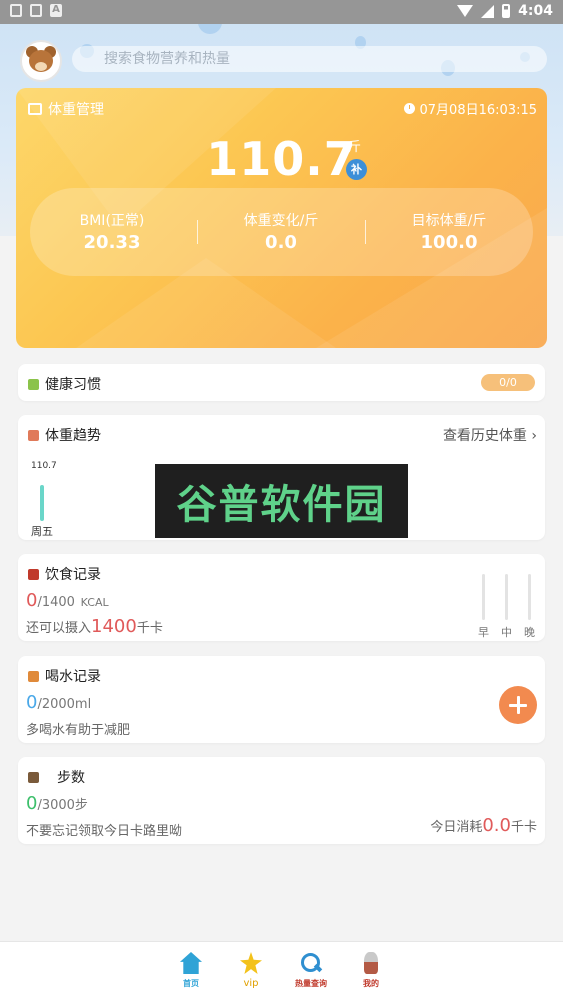 This screenshot has height=1002, width=563. Describe the element at coordinates (355, 147) in the screenshot. I see `weight-unit: 斤` at that location.